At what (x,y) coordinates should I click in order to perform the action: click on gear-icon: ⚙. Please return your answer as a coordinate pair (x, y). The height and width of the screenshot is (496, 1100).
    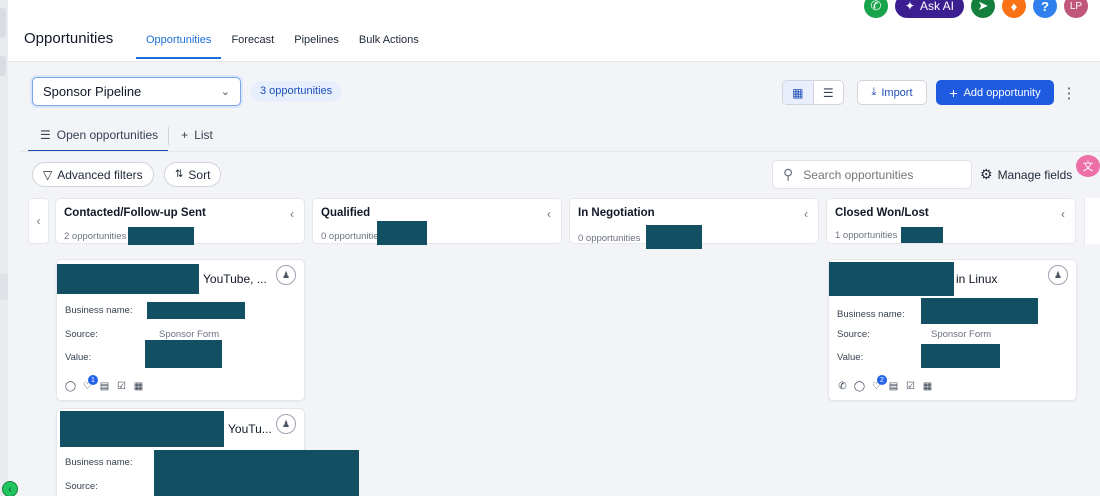
    Looking at the image, I should click on (986, 174).